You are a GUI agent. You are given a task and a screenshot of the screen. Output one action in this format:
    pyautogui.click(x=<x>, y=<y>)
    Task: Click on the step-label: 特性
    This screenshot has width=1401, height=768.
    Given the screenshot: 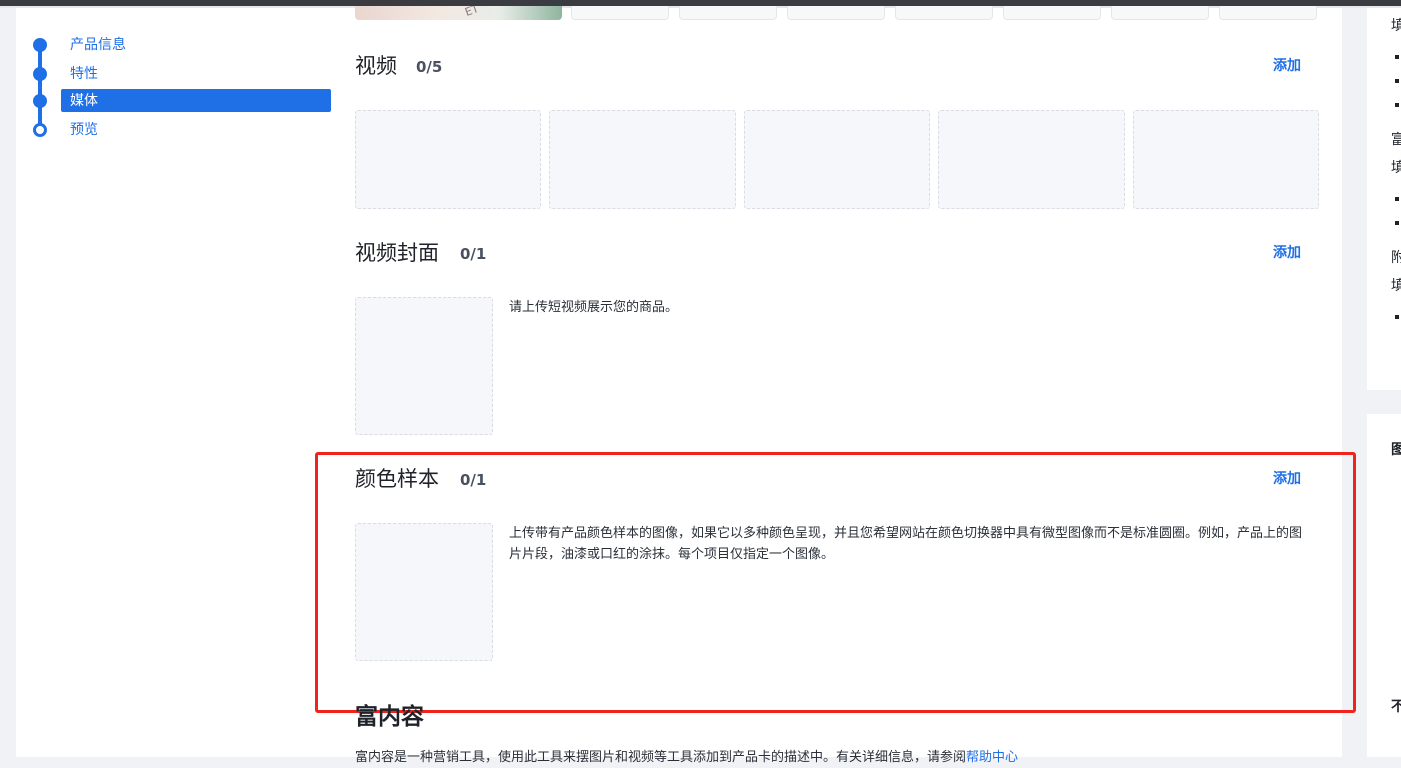 What is the action you would take?
    pyautogui.click(x=84, y=74)
    